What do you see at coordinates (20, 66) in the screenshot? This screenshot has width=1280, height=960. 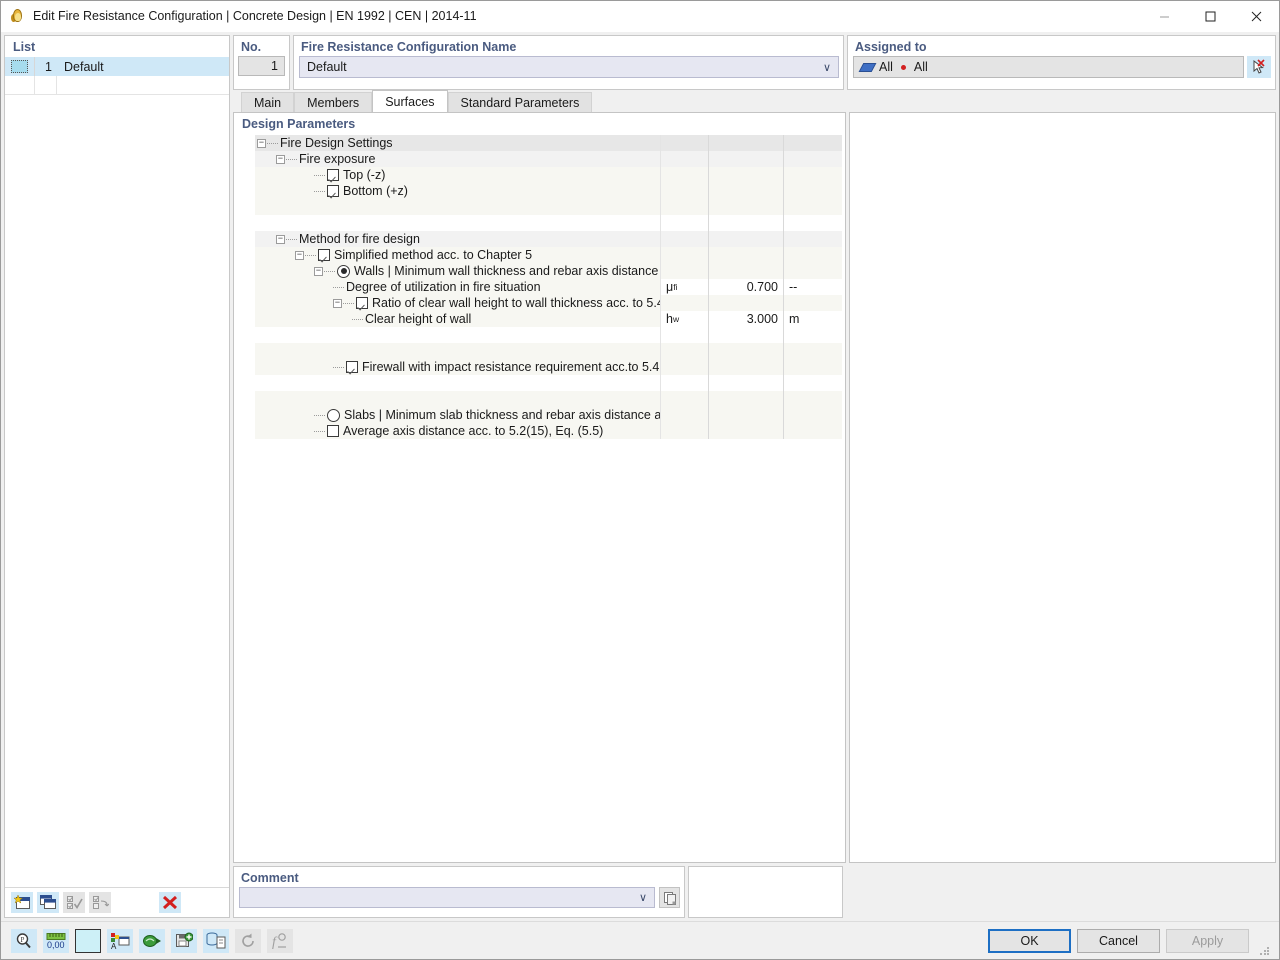 I see `list-item-color-swatch` at bounding box center [20, 66].